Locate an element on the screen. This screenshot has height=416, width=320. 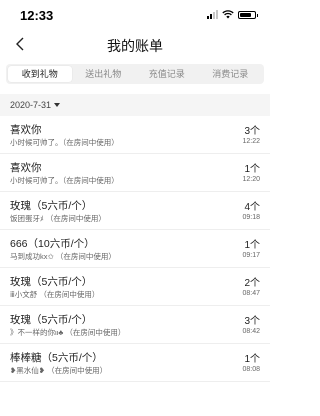
record-row: 玫瑰（5六币/个） 》不一样的你ιι♣ （在房间中使用） 3个 08:42 is located at coordinates (135, 325).